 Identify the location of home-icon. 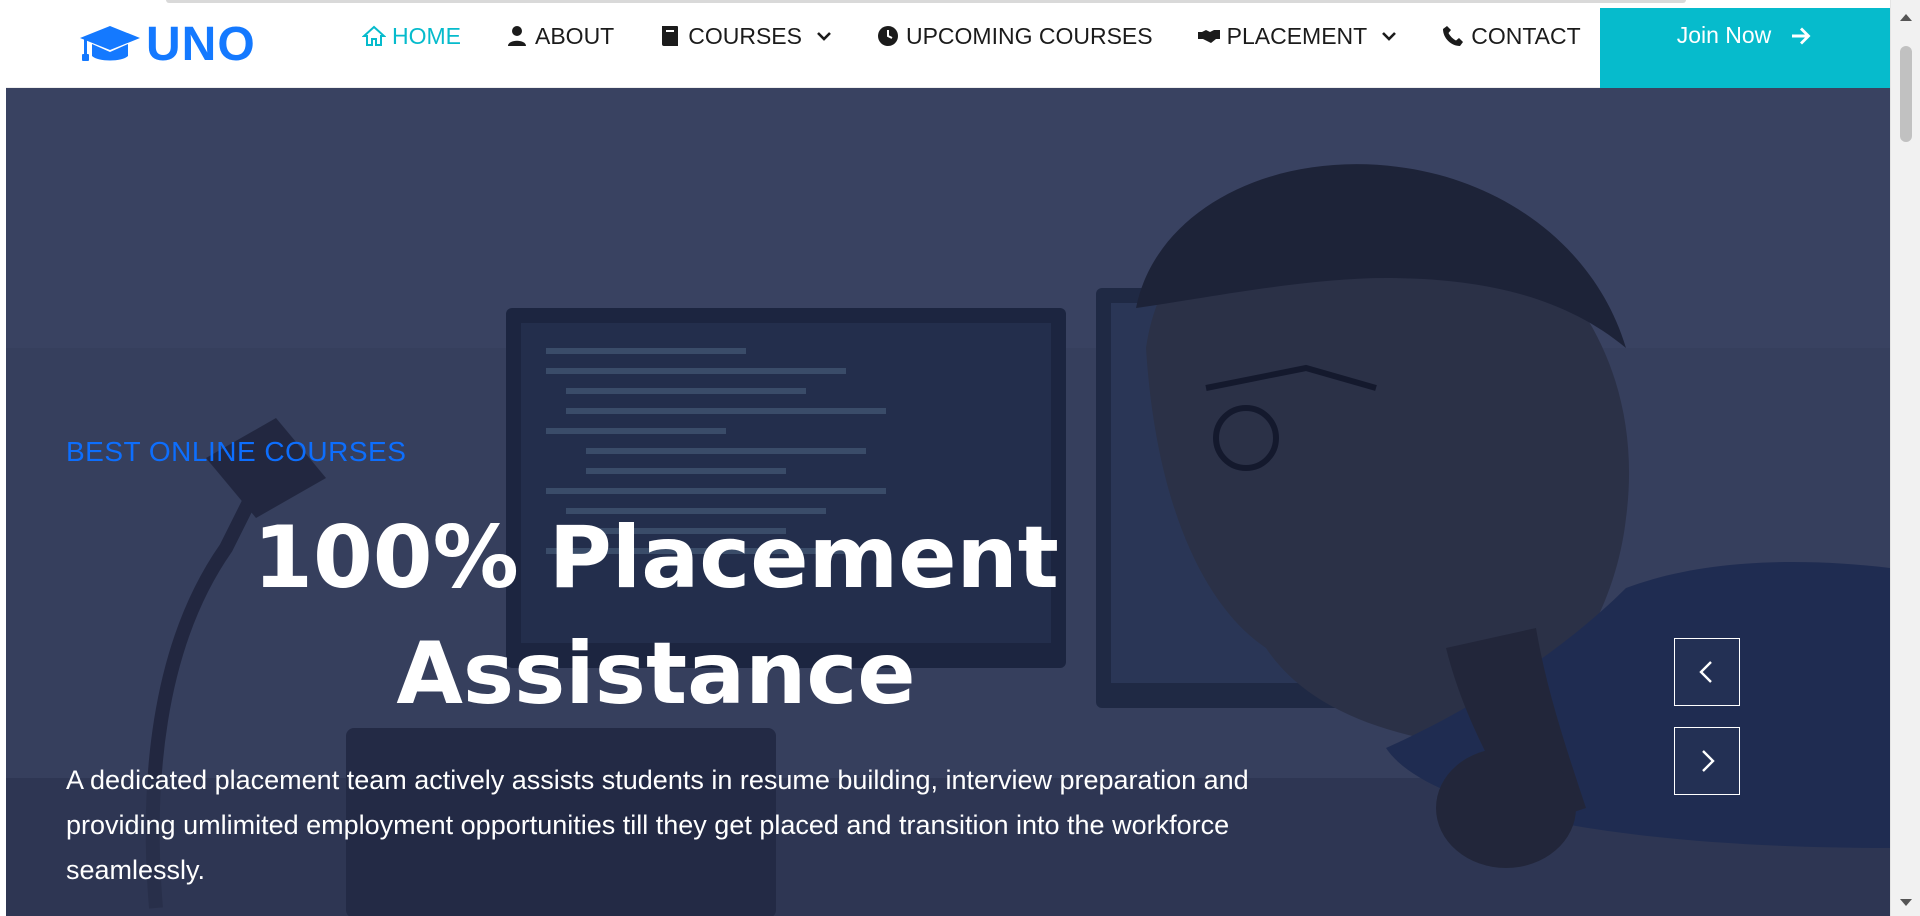
(374, 35).